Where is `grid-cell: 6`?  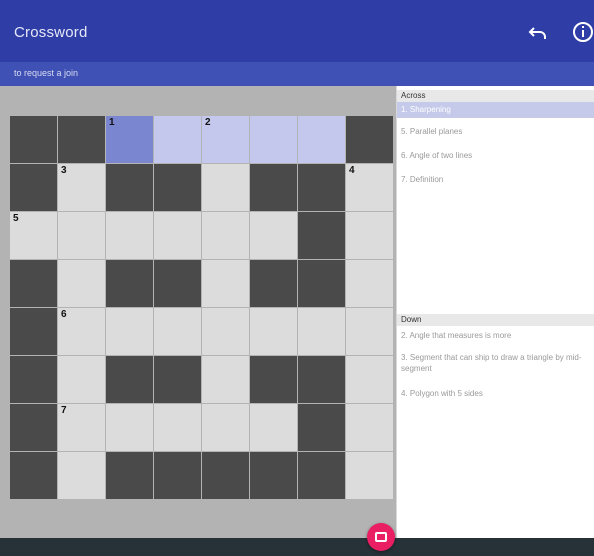
grid-cell: 6 is located at coordinates (81, 331).